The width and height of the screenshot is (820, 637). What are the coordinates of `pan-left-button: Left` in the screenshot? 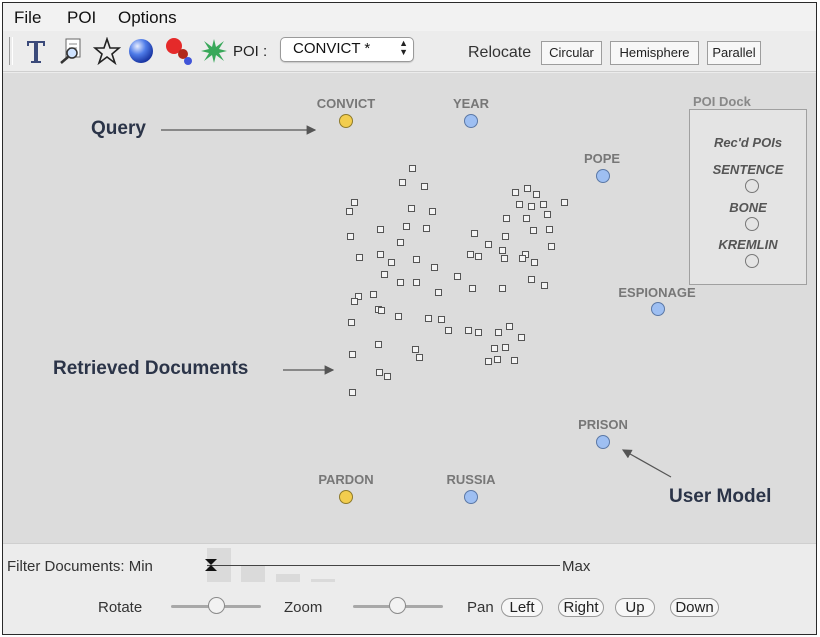 It's located at (522, 607).